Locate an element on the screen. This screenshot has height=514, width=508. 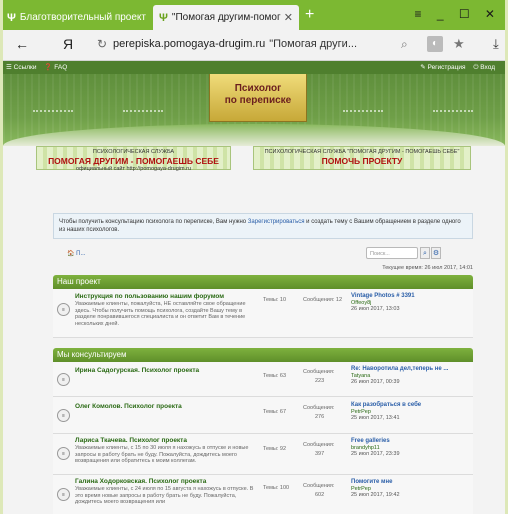
links-label: Ссылки is located at coordinates (25, 67).